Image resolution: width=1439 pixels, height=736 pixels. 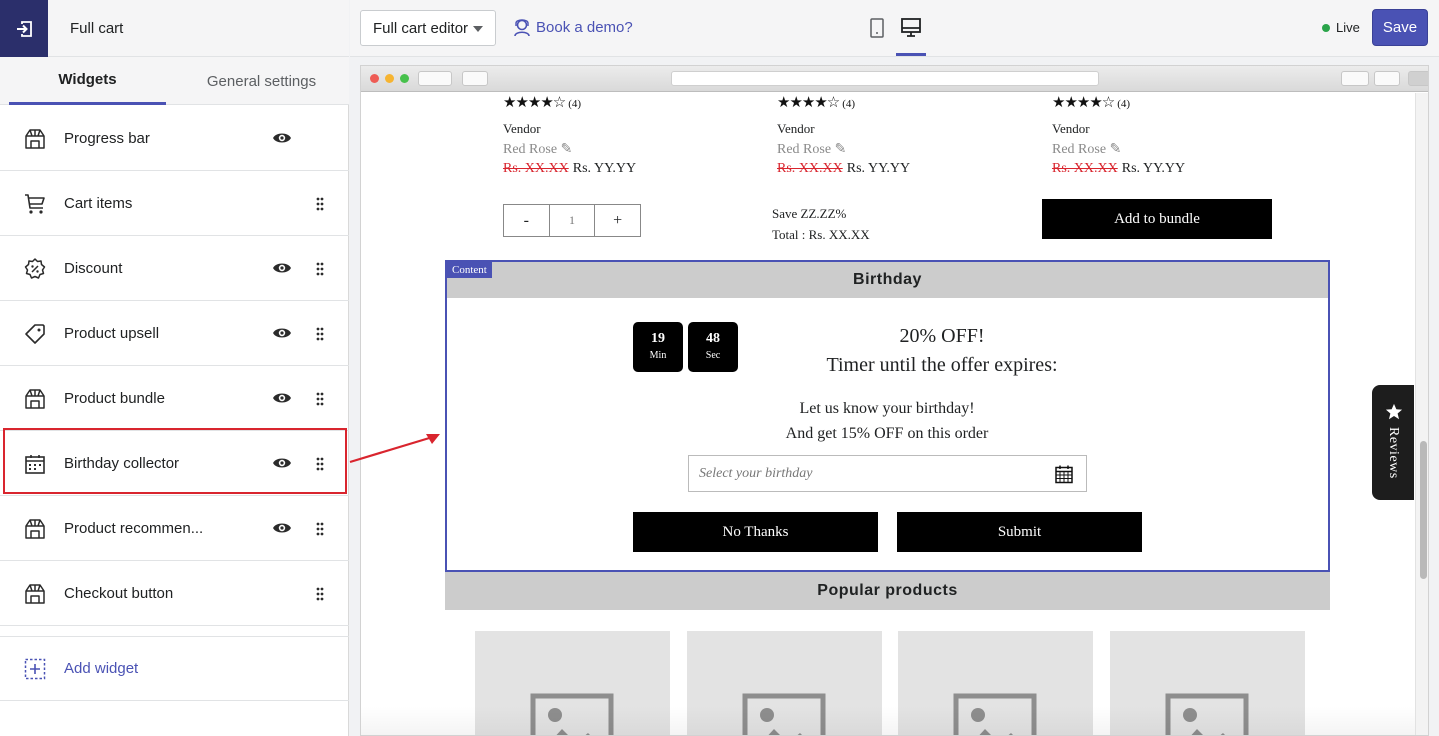 What do you see at coordinates (1157, 219) in the screenshot?
I see `add-to-bundle-button: Add to bundle` at bounding box center [1157, 219].